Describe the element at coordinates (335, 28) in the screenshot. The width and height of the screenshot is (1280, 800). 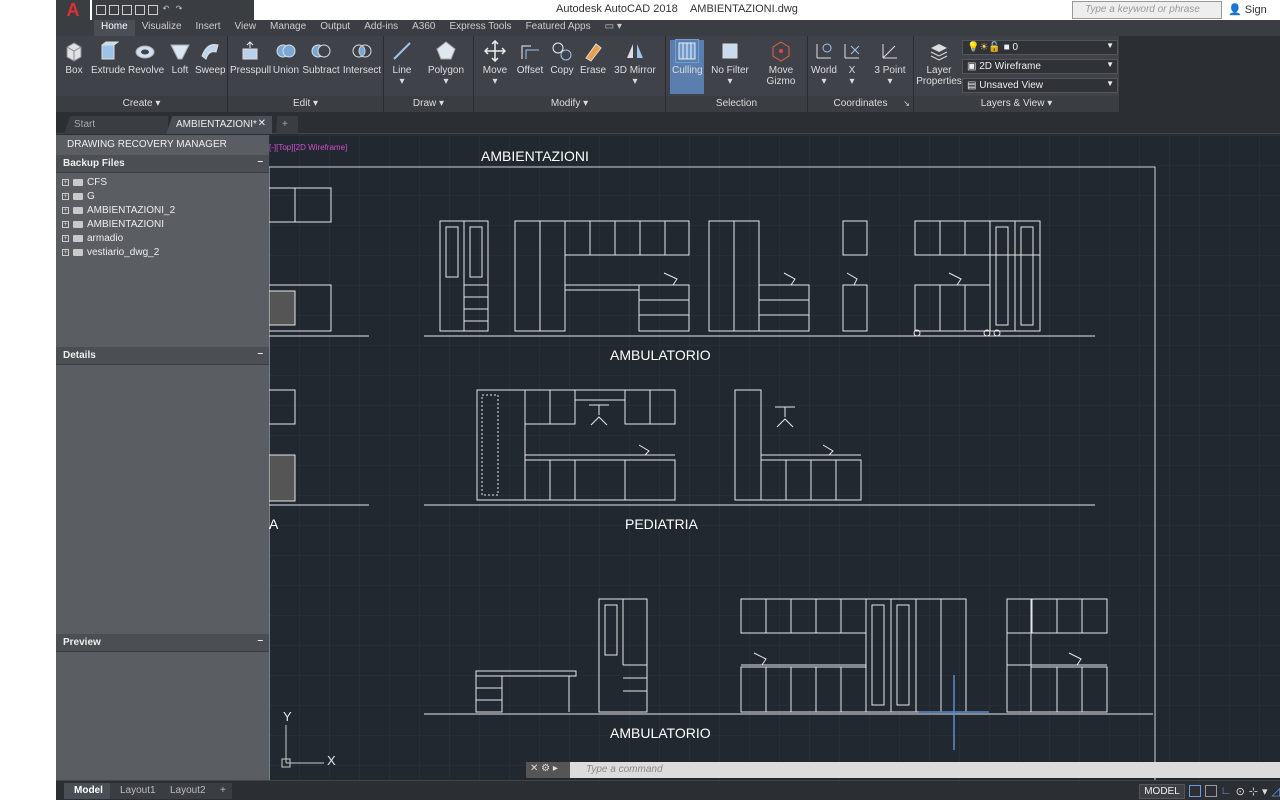
I see `tab-output: Output` at that location.